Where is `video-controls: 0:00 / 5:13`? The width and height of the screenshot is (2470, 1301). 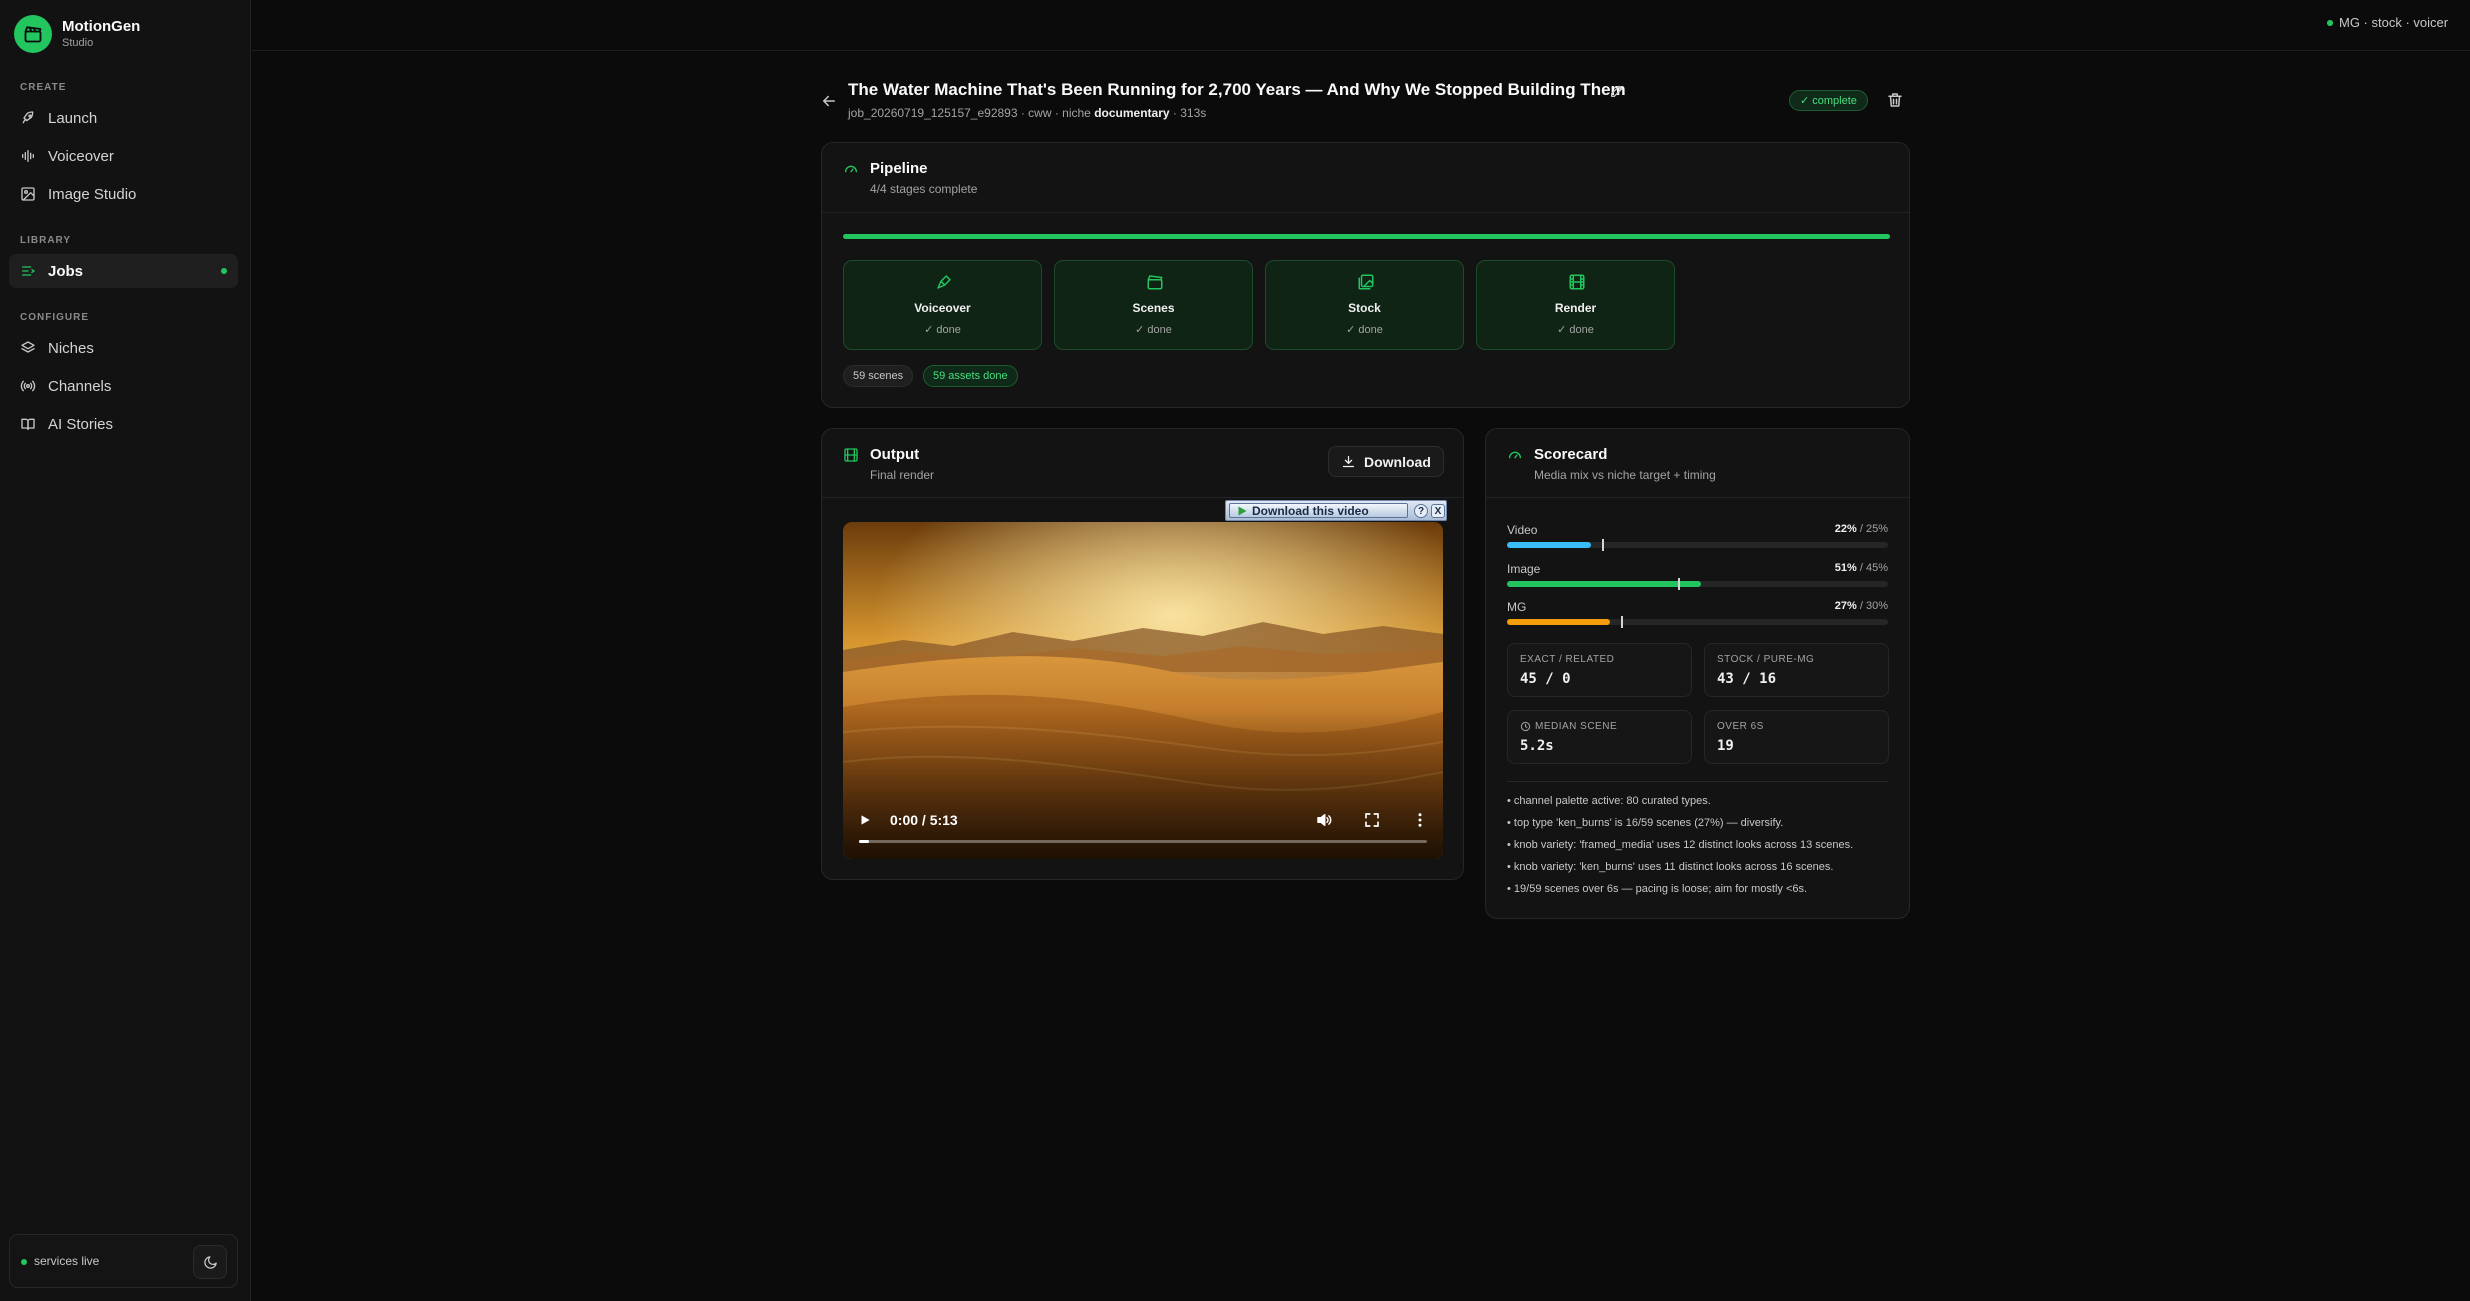
video-controls: 0:00 / 5:13 is located at coordinates (1143, 824).